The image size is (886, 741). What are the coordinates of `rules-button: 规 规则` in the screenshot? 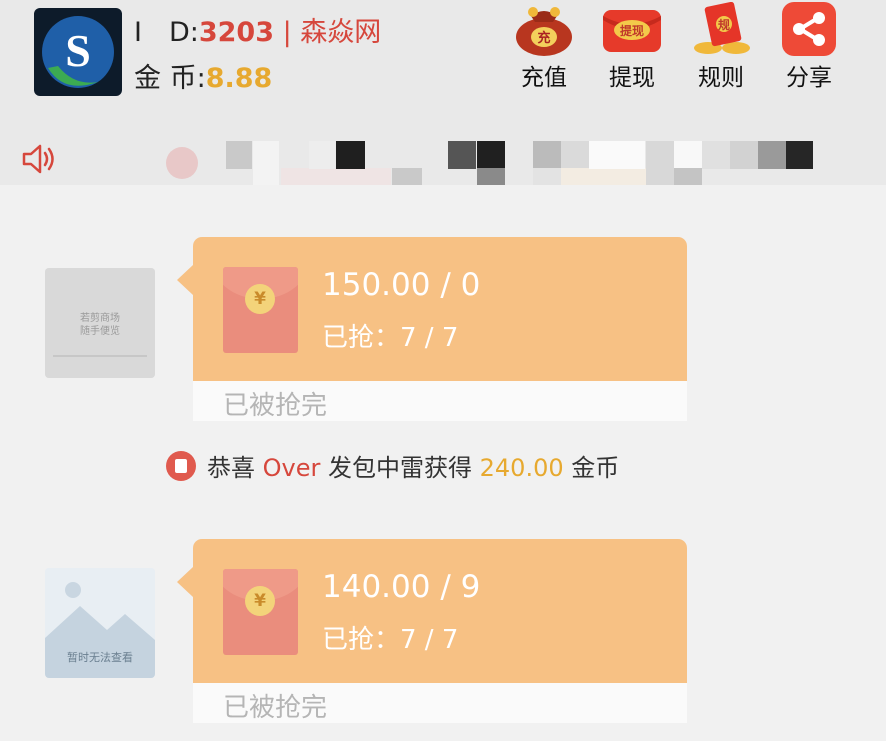 It's located at (721, 50).